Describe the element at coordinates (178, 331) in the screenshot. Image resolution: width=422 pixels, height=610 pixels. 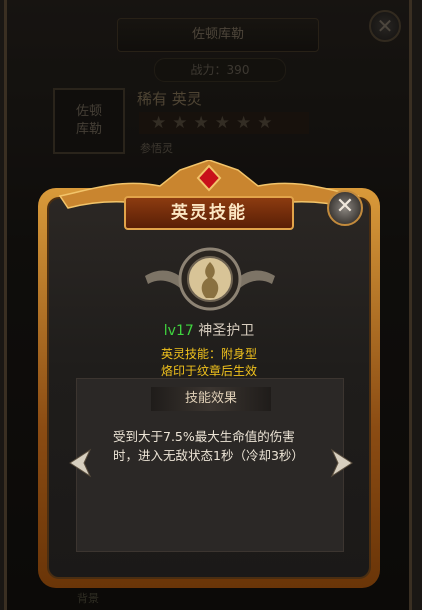
I see `skill-level: lv17` at that location.